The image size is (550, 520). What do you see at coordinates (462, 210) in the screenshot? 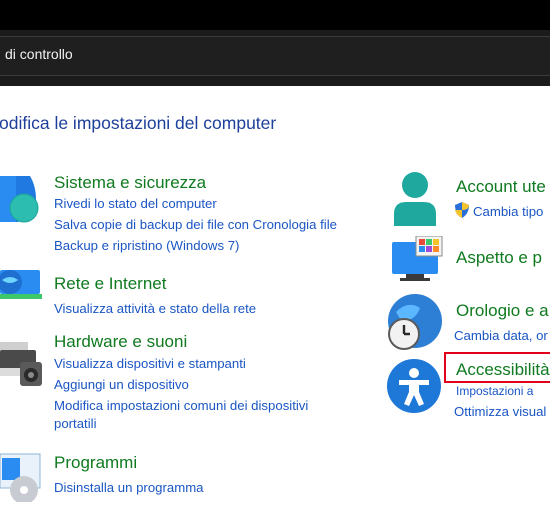
I see `uac-shield-icon` at bounding box center [462, 210].